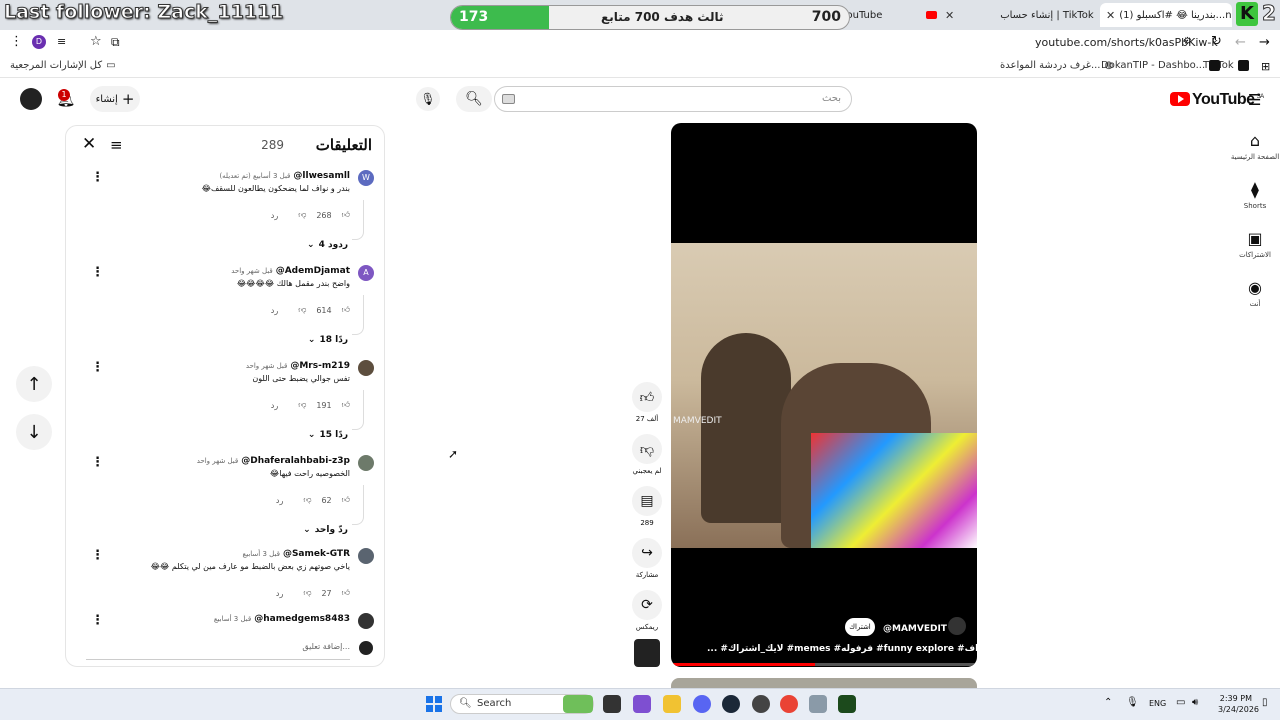  I want to click on view-replies-button: ⌄ ردّ واحد, so click(325, 530).